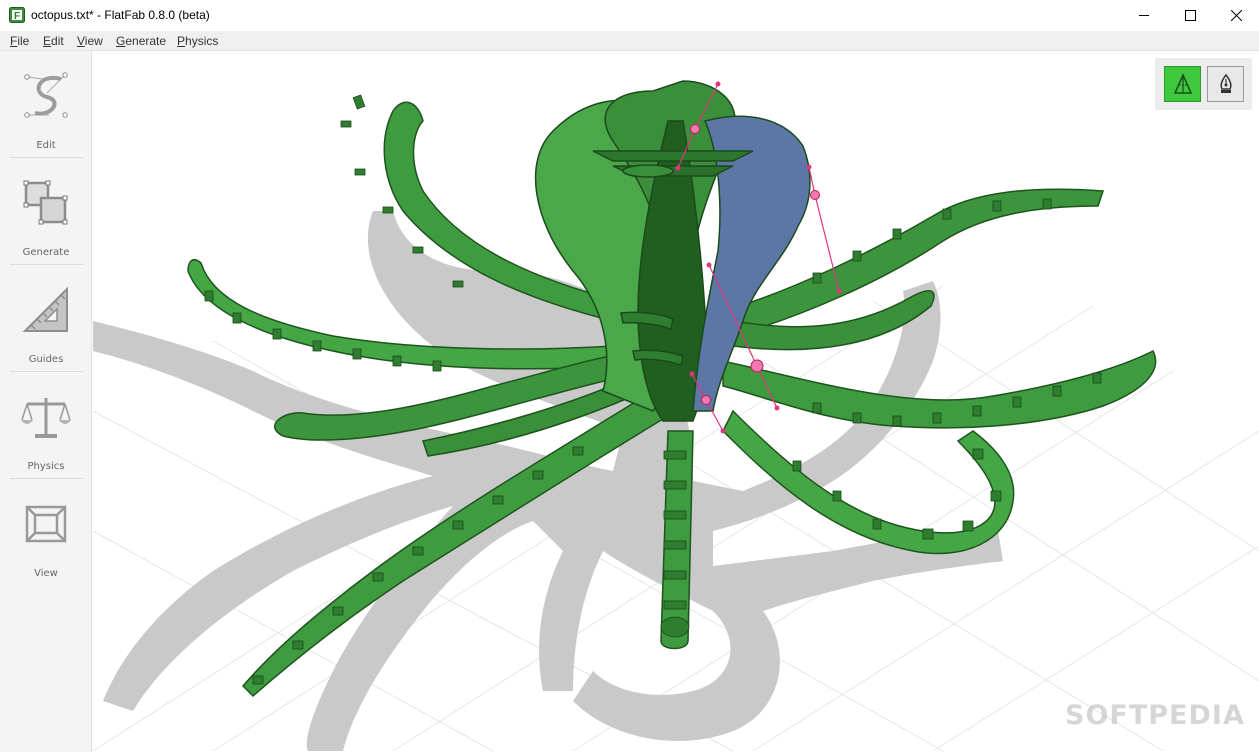 This screenshot has height=752, width=1259. What do you see at coordinates (45, 309) in the screenshot?
I see `triangle-ruler-icon` at bounding box center [45, 309].